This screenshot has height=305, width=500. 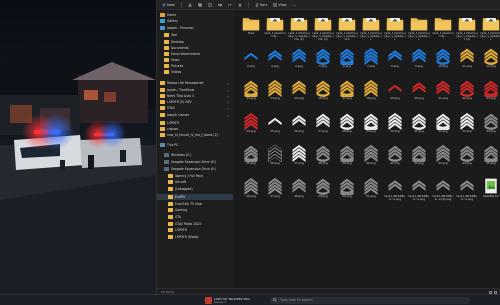 I want to click on file-item: 48.png, so click(x=299, y=190).